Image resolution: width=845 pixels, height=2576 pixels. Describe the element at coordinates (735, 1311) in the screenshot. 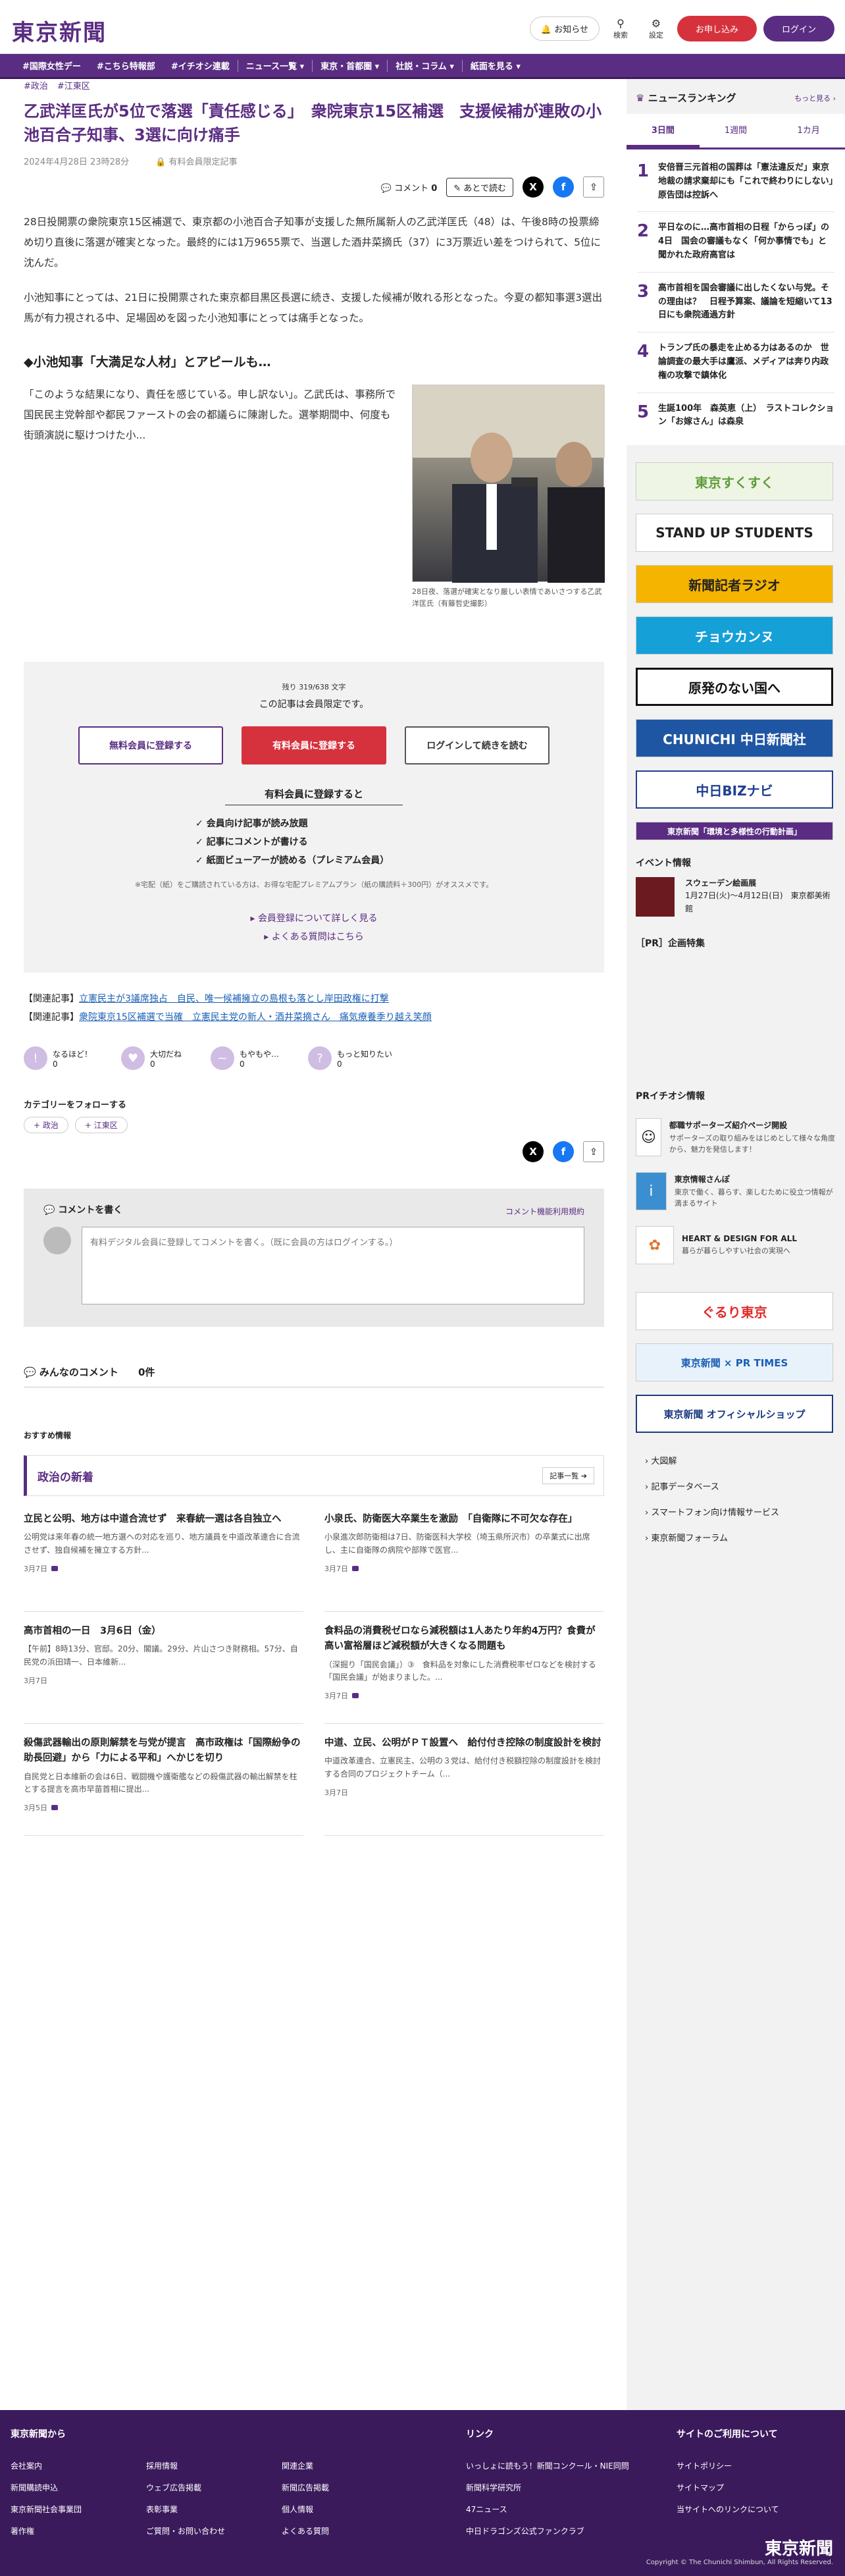

I see `banner-gururi: ぐるり東京` at that location.